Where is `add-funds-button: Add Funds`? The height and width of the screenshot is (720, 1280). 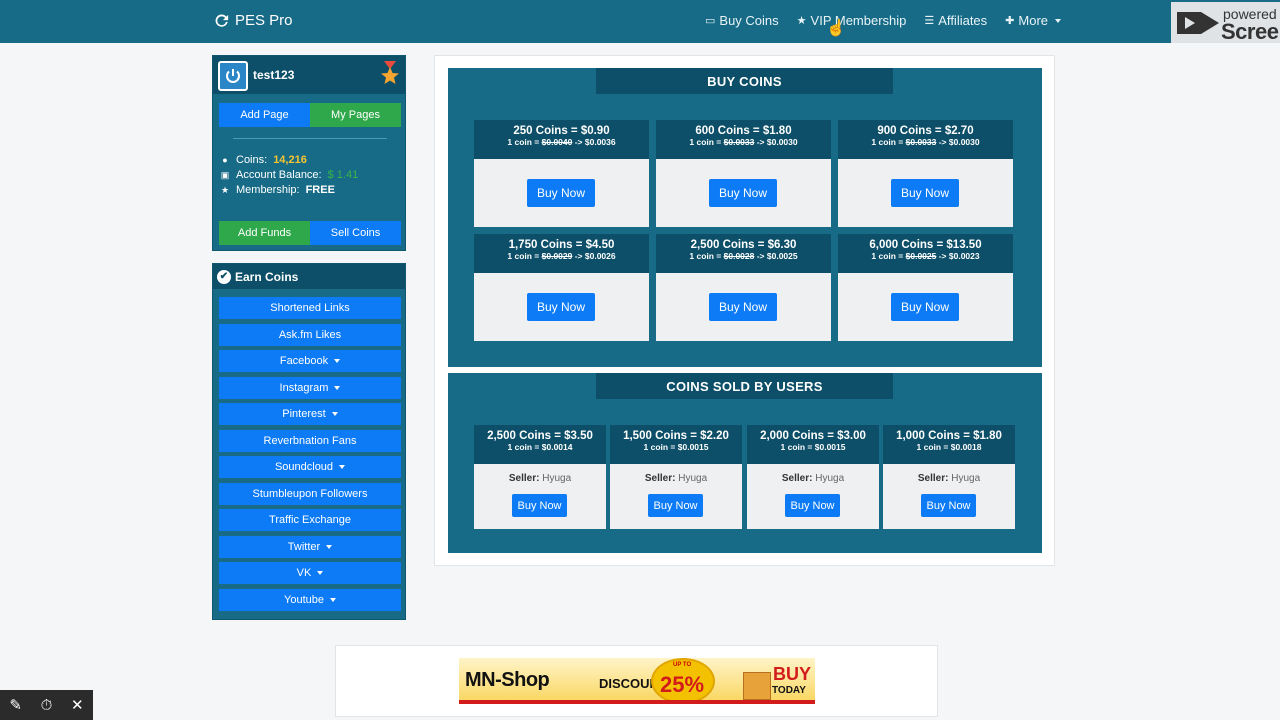
add-funds-button: Add Funds is located at coordinates (264, 233).